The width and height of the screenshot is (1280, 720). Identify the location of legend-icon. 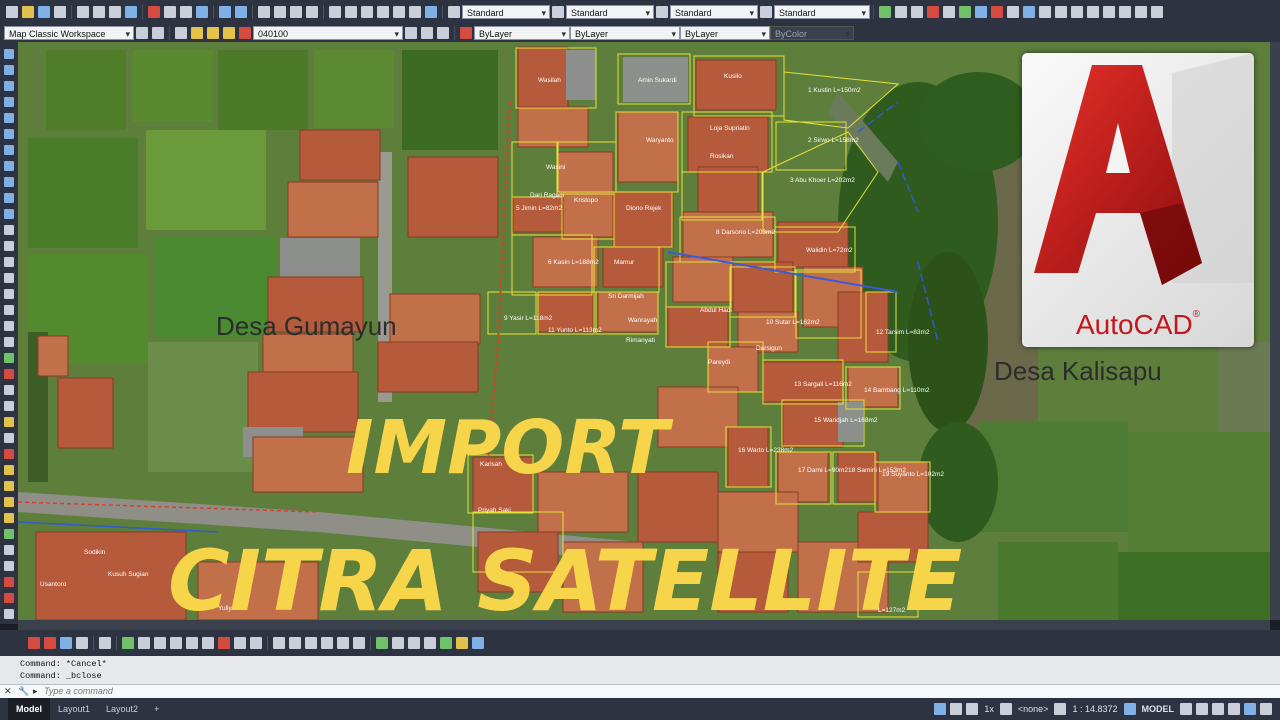
(1141, 12).